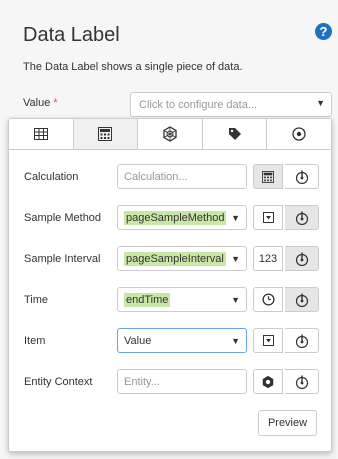  I want to click on tab-tag, so click(235, 134).